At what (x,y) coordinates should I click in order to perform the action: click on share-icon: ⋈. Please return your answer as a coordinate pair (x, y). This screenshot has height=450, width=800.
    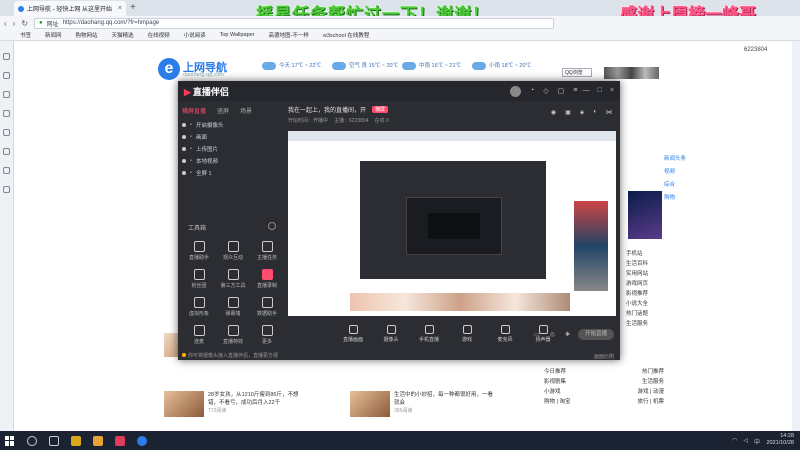
    Looking at the image, I should click on (609, 112).